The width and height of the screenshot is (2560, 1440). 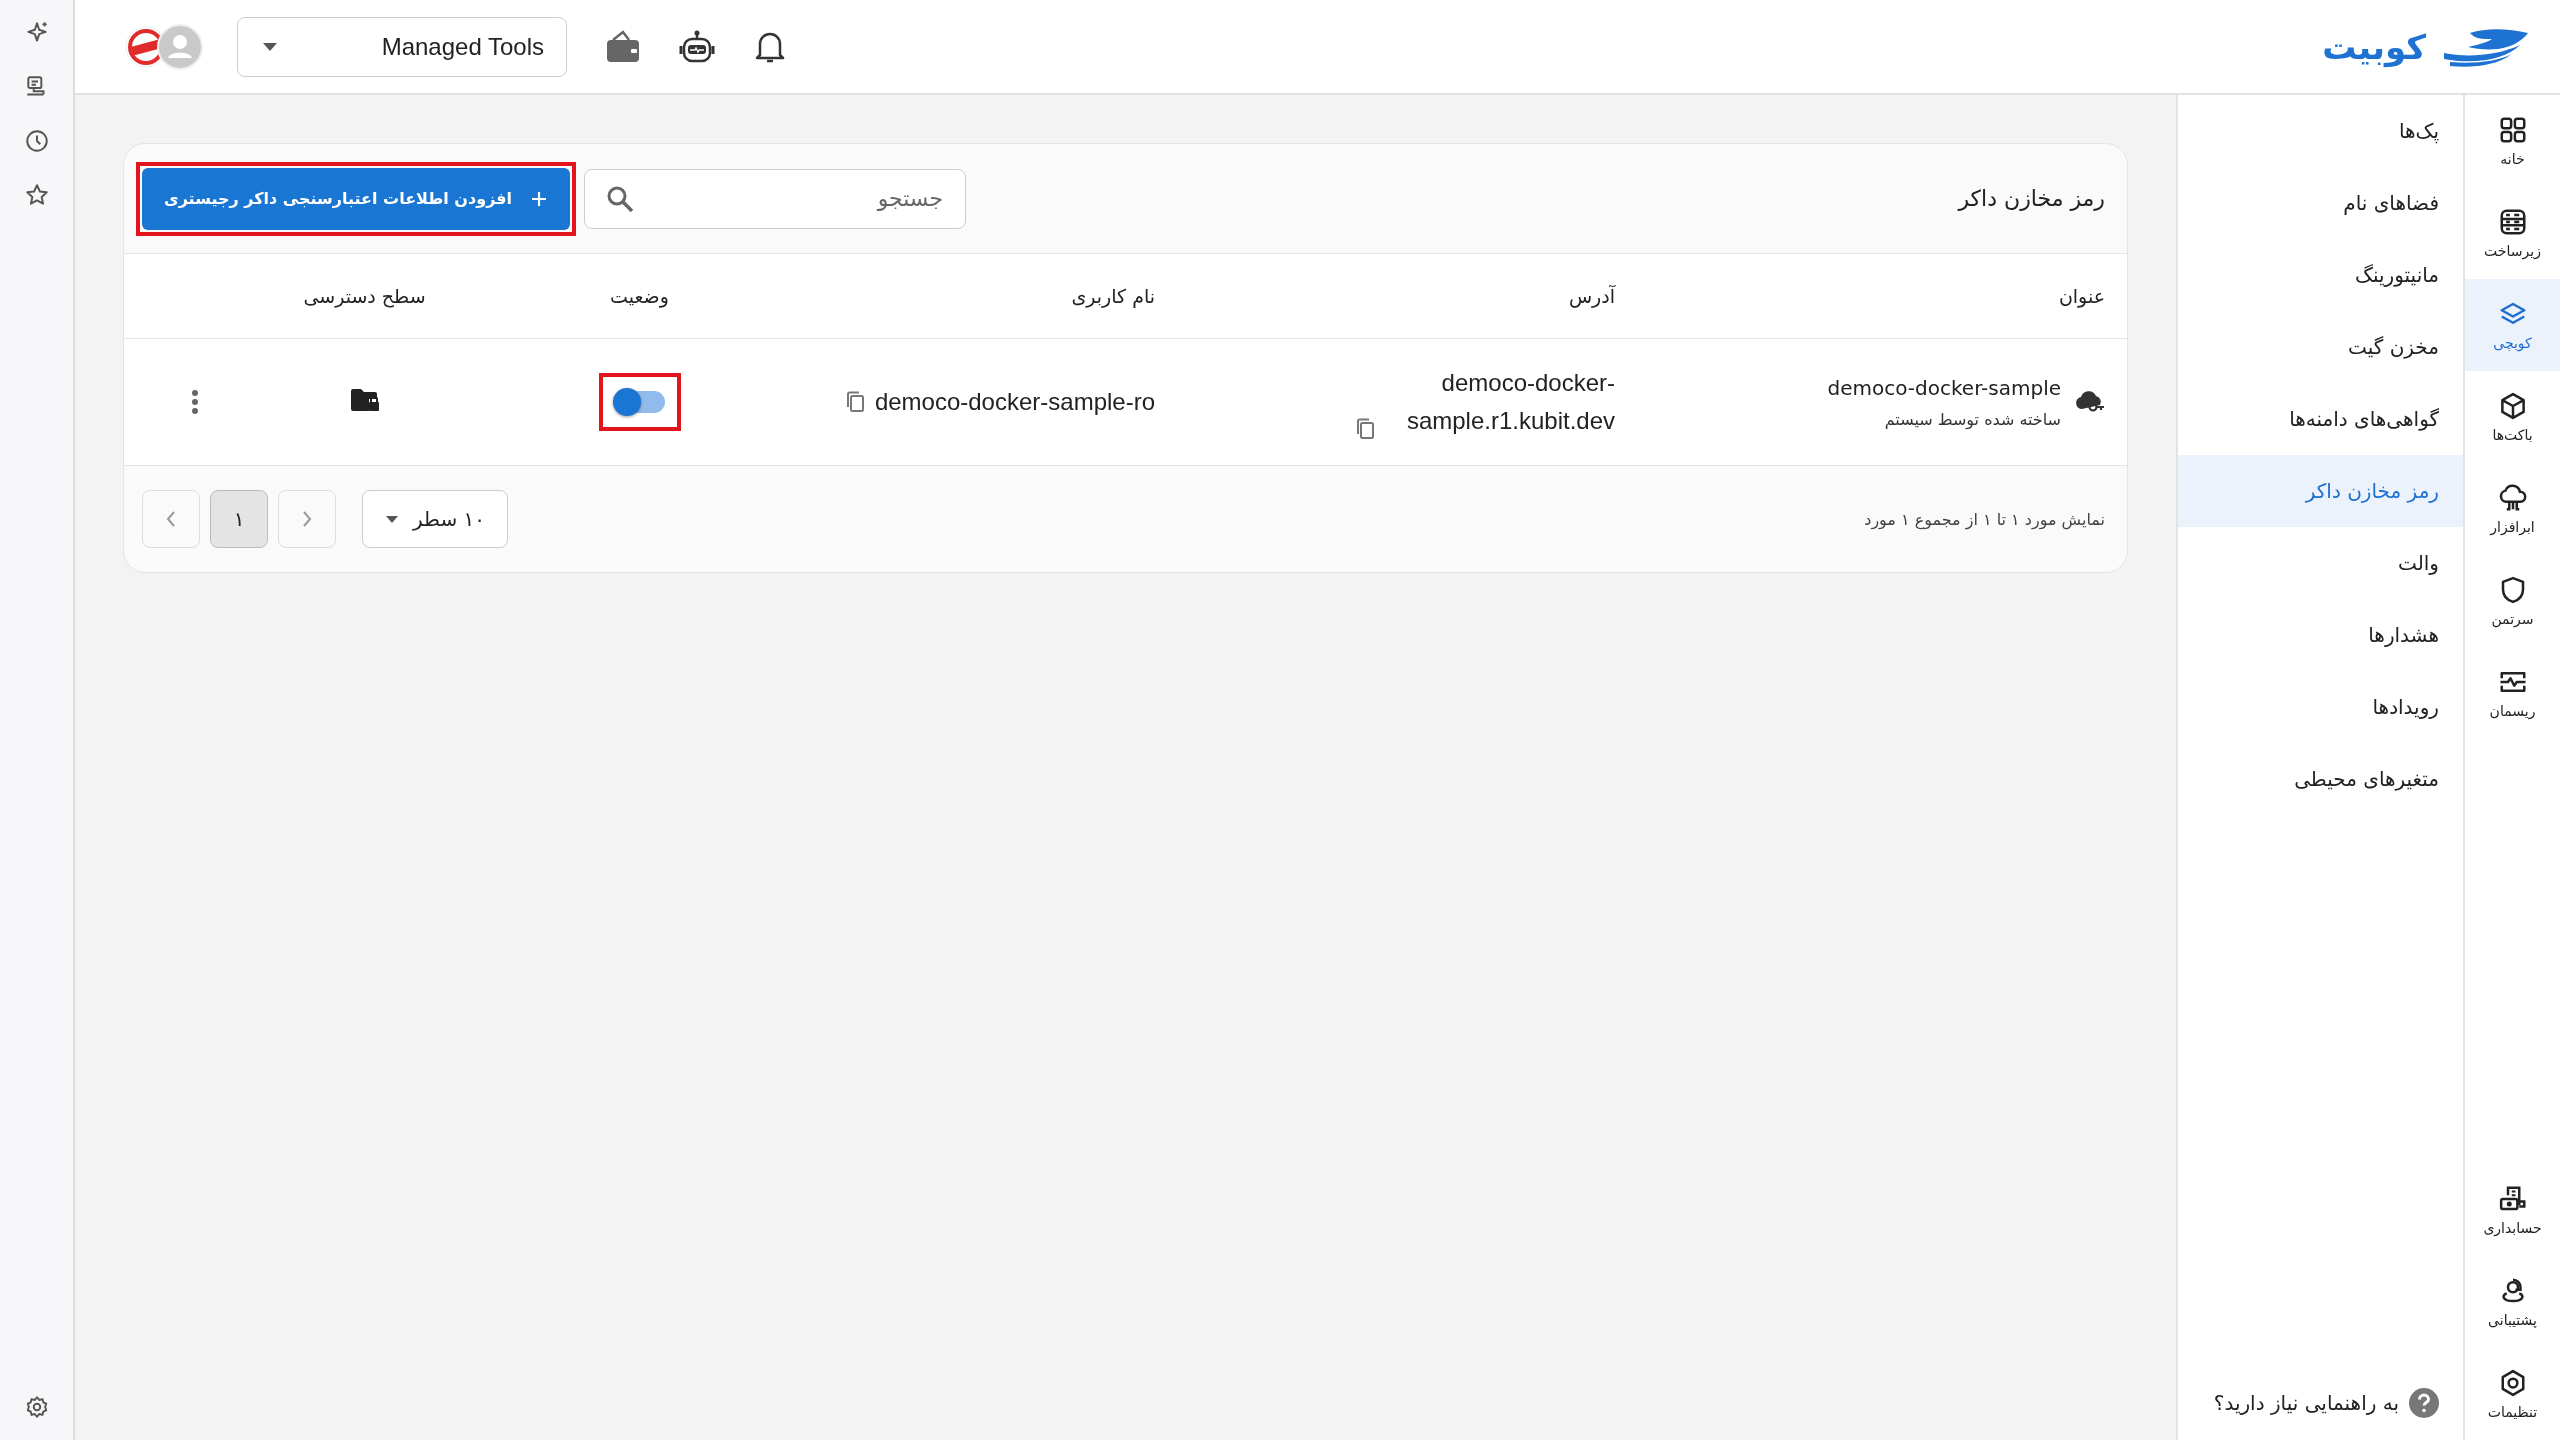 What do you see at coordinates (2031, 198) in the screenshot?
I see `card-title: رمز مخازن داکر` at bounding box center [2031, 198].